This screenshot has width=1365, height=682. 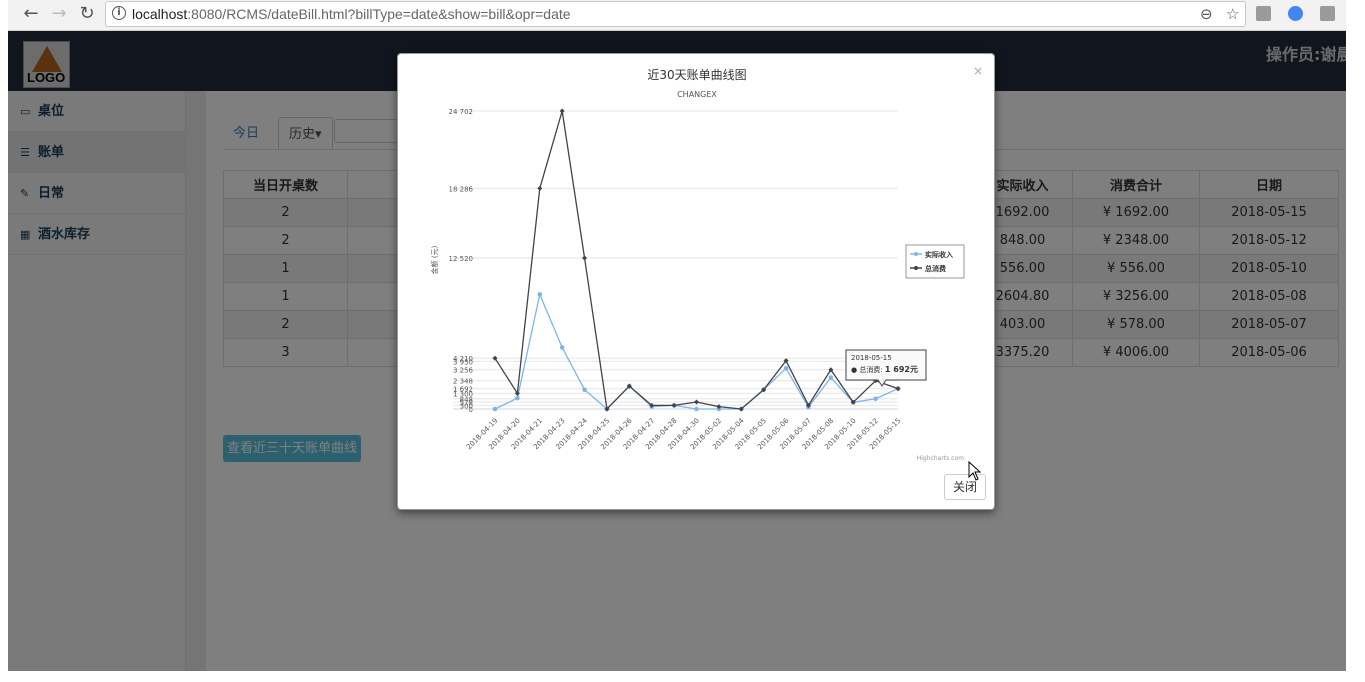 I want to click on info-icon: i, so click(x=119, y=13).